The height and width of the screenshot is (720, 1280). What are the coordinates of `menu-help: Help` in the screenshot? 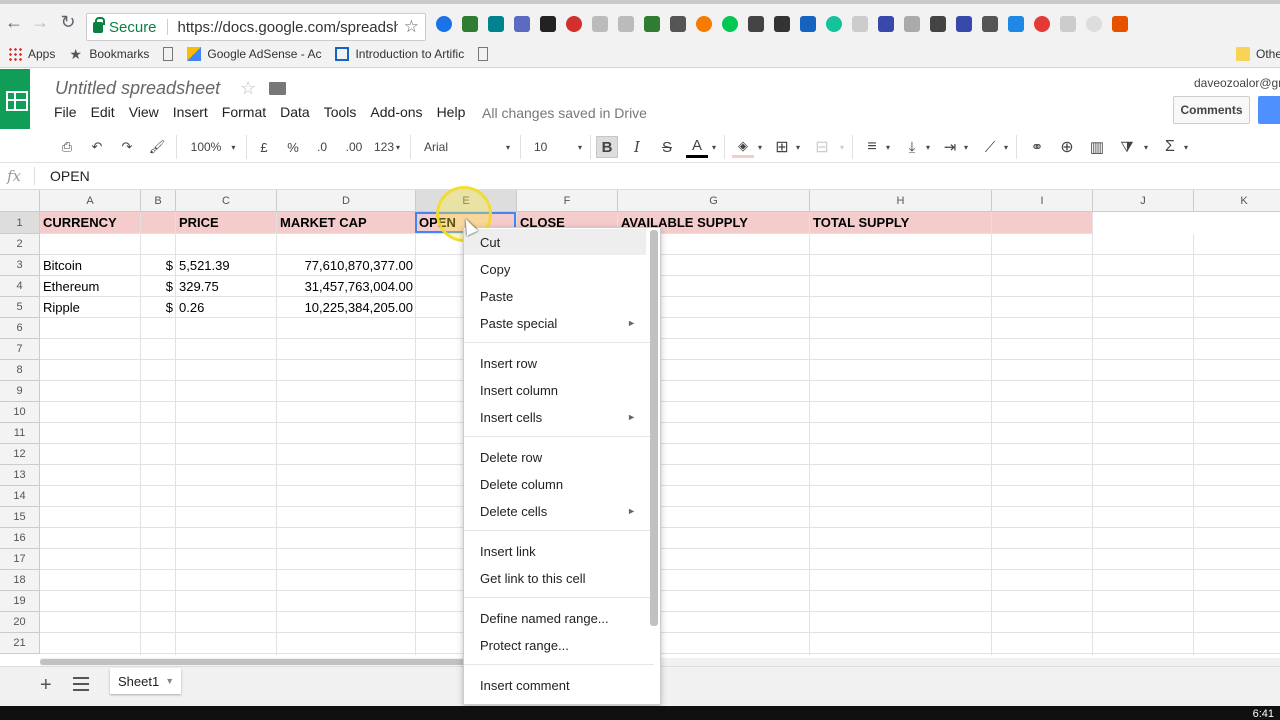 It's located at (451, 112).